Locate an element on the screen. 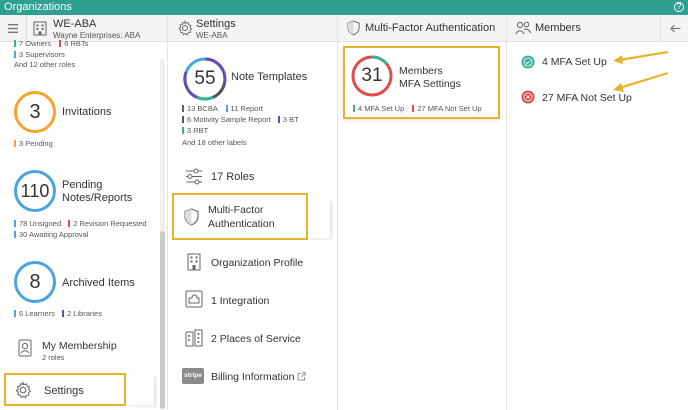 The height and width of the screenshot is (410, 688). note-templates-label: Note Templates is located at coordinates (269, 77).